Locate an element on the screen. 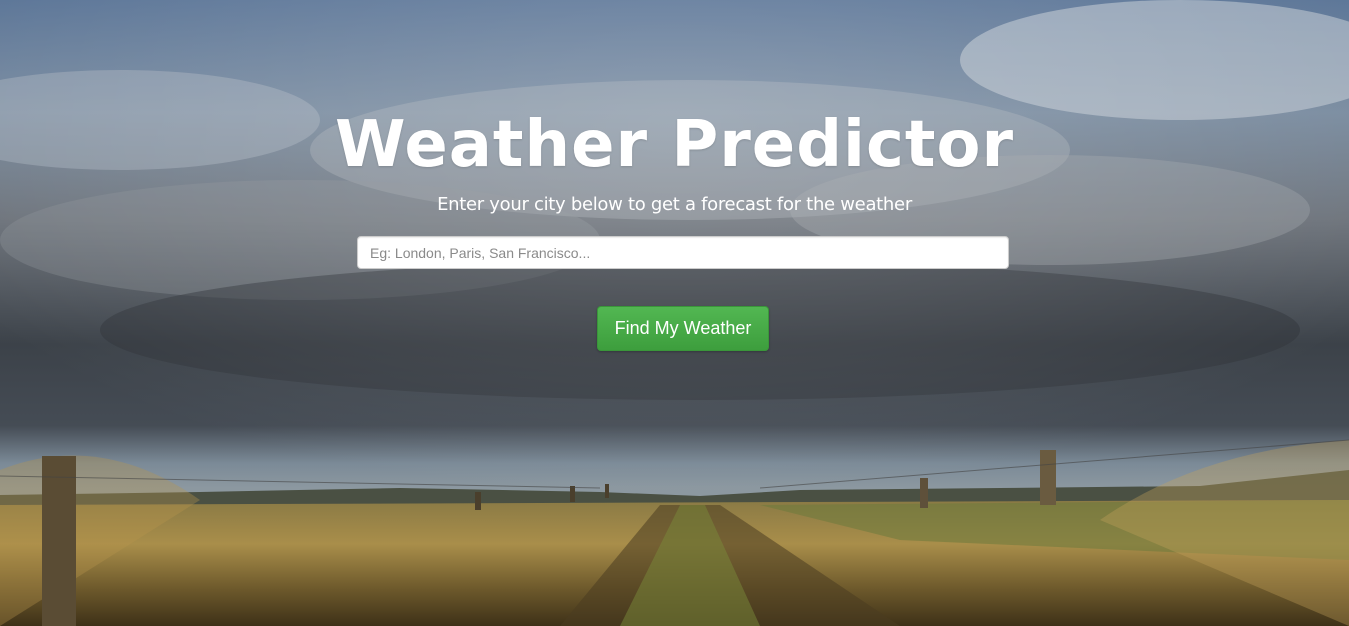 Image resolution: width=1349 pixels, height=626 pixels. city-search-input is located at coordinates (683, 252).